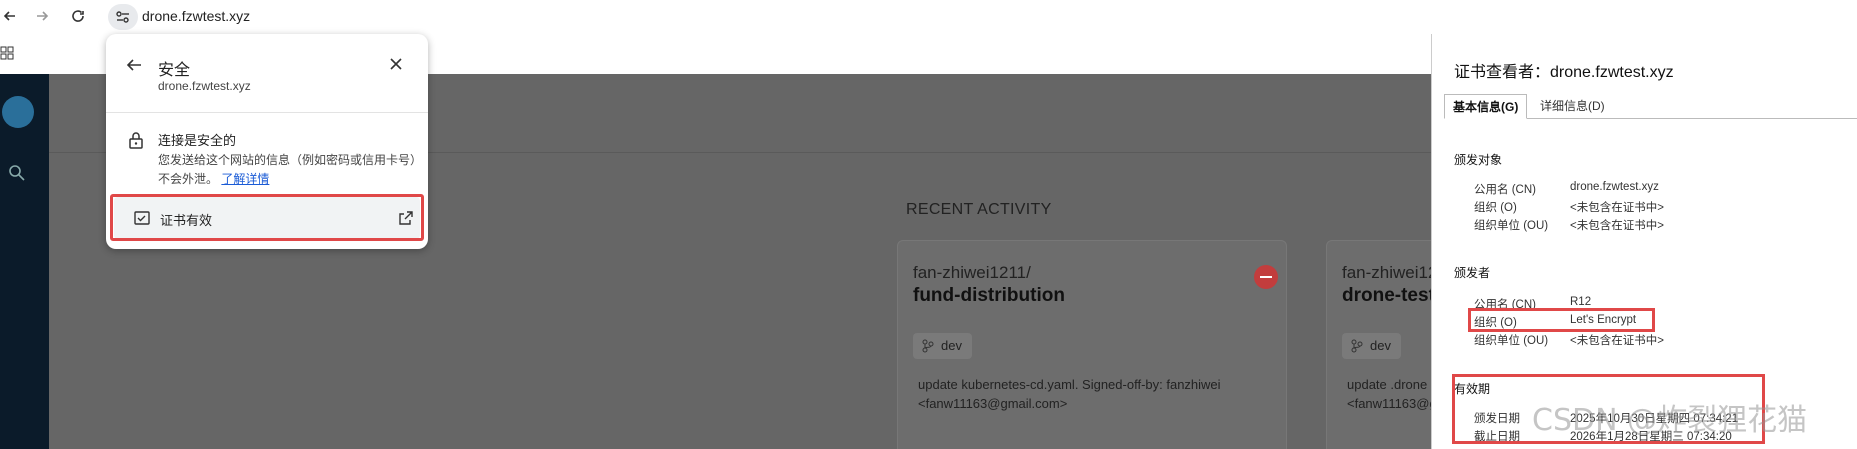 This screenshot has width=1857, height=449. What do you see at coordinates (1478, 160) in the screenshot?
I see `issued-to-heading: 颁发对象` at bounding box center [1478, 160].